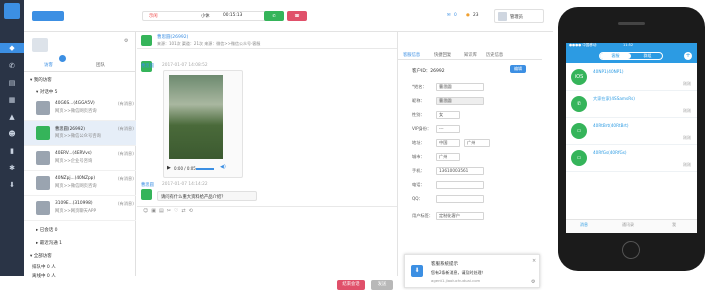  I want to click on status-panel: 示闲 小休 00:15:13, so click(212, 16).